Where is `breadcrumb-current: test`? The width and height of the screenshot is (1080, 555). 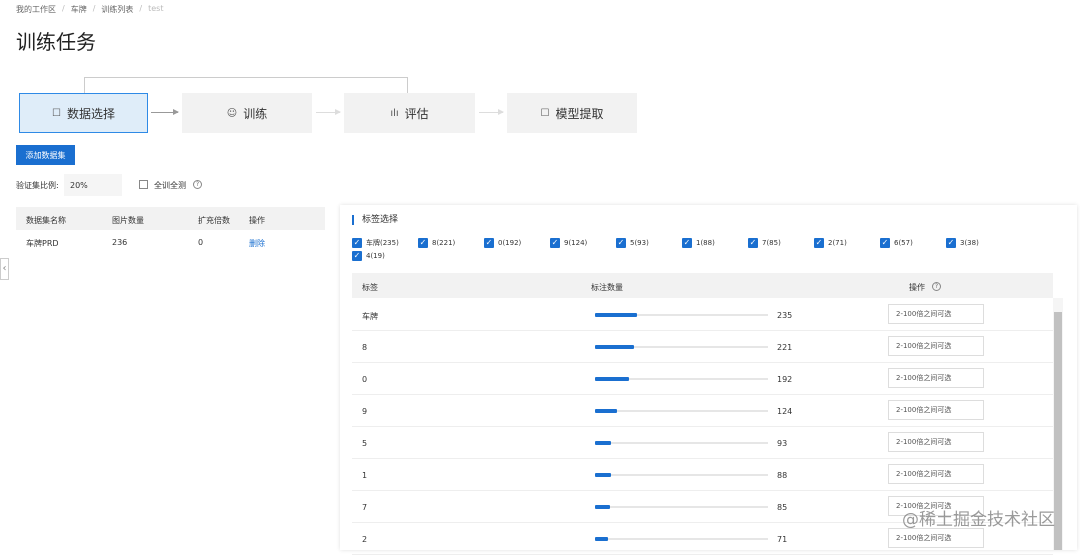 breadcrumb-current: test is located at coordinates (156, 8).